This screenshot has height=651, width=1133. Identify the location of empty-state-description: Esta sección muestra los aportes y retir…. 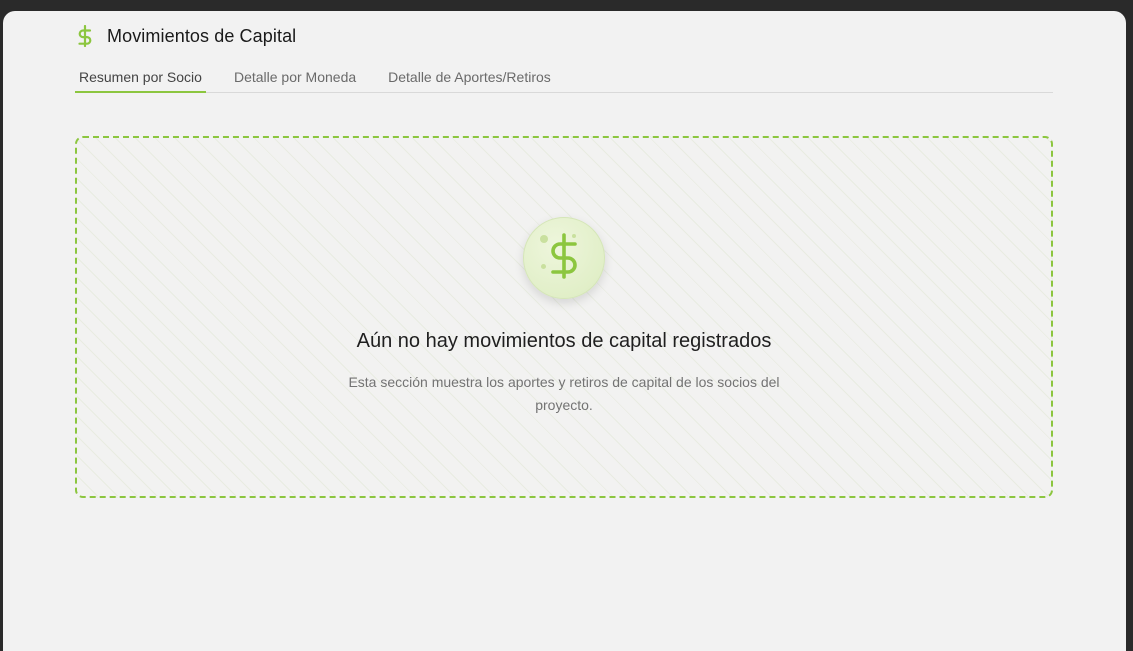
(564, 393).